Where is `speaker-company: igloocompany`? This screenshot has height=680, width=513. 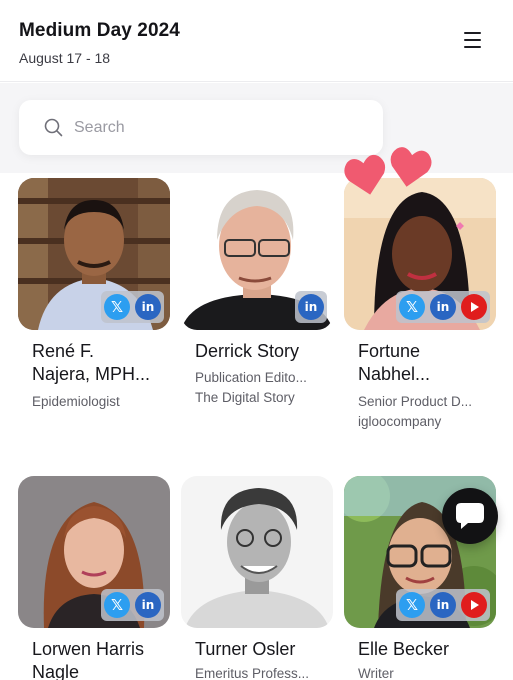
speaker-company: igloocompany is located at coordinates (400, 421).